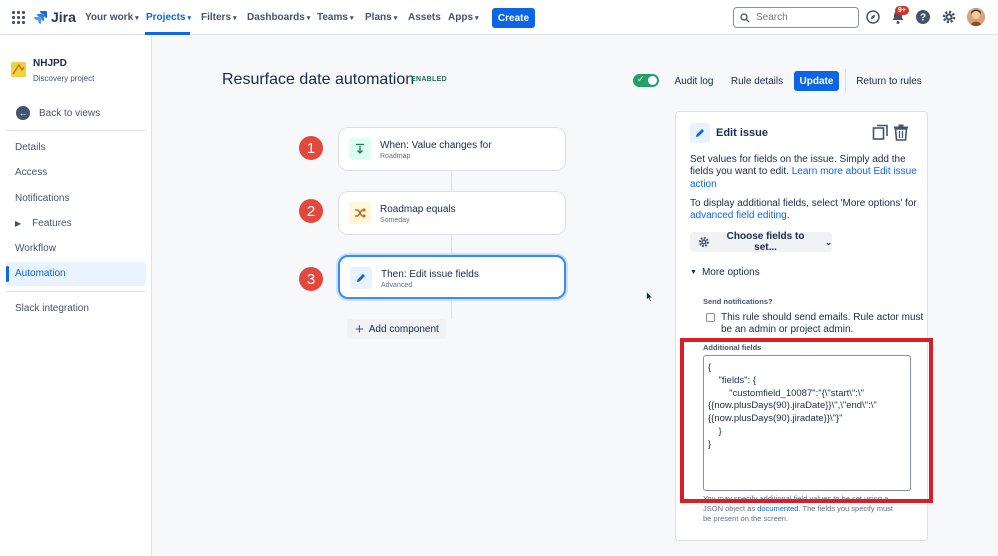 The height and width of the screenshot is (556, 998). I want to click on update-button: Update, so click(816, 81).